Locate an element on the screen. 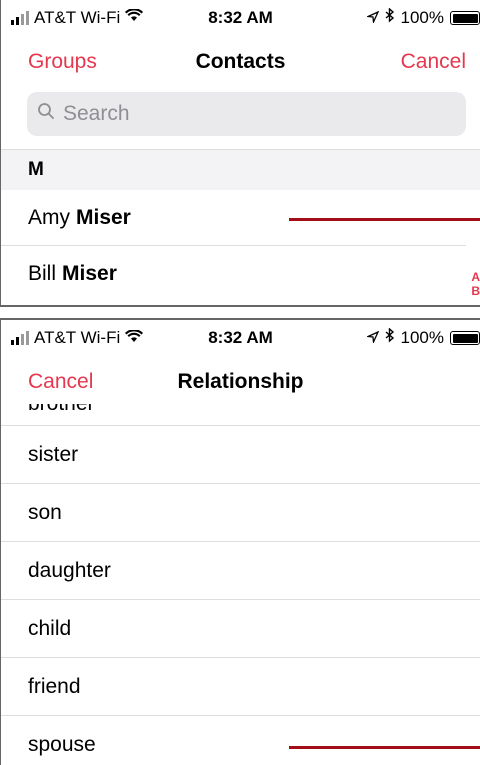 This screenshot has height=765, width=480. relationship-navbar: Cancel Relationship is located at coordinates (240, 380).